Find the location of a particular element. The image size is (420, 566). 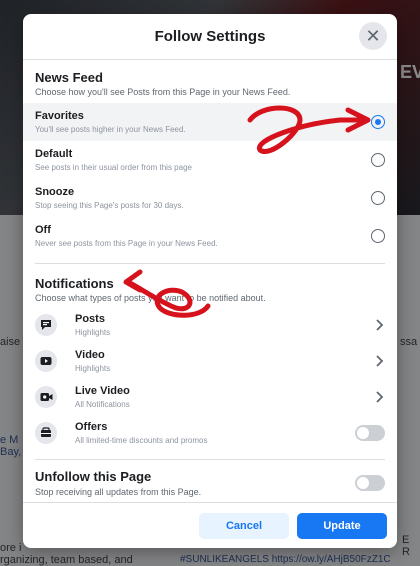

radio-off is located at coordinates (378, 236).